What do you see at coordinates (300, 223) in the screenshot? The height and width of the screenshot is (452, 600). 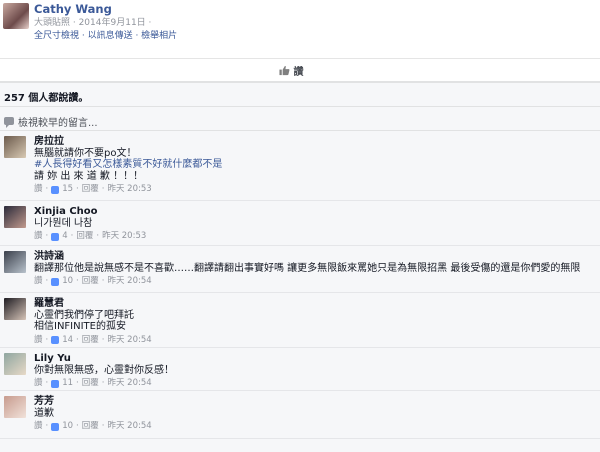 I see `comment-item: Xinjia Choo 니가뭔데 나참 讚 · 4 · 回覆 · 昨天 20:53` at bounding box center [300, 223].